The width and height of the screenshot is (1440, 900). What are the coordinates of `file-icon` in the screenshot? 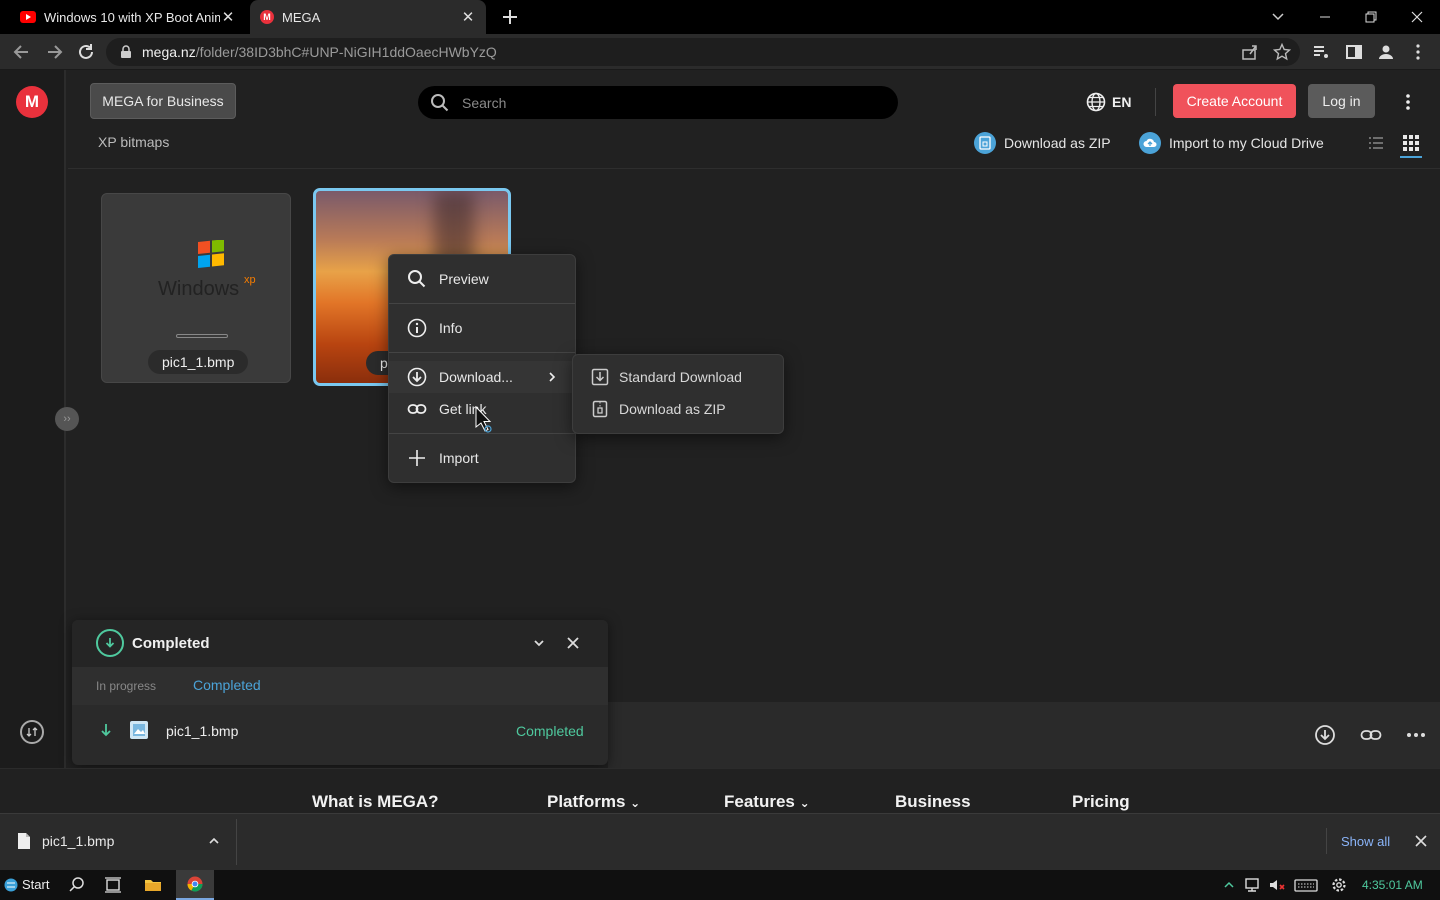 It's located at (24, 841).